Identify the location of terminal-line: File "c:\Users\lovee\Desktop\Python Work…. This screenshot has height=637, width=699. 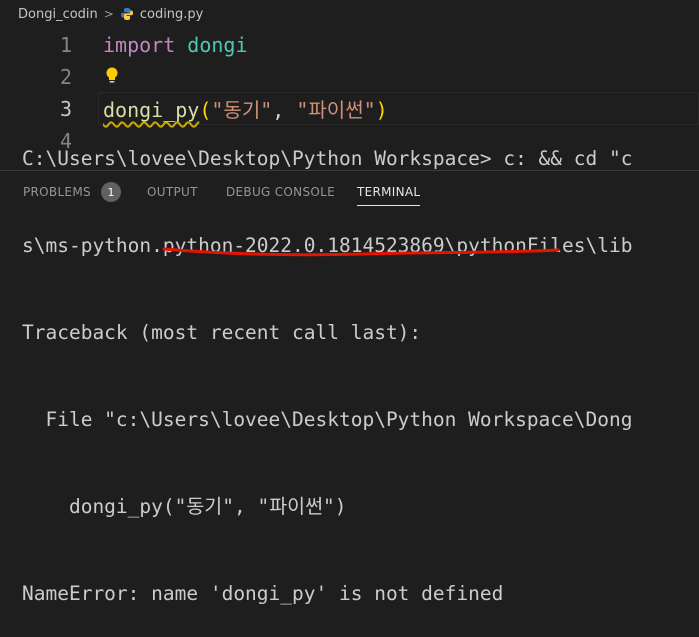
(327, 419).